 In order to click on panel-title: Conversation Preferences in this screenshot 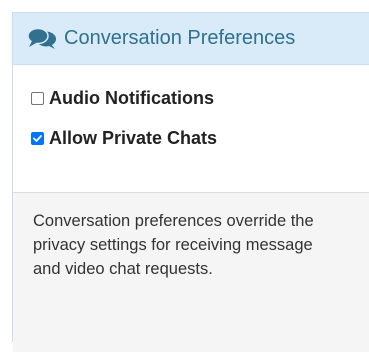, I will do `click(180, 38)`.